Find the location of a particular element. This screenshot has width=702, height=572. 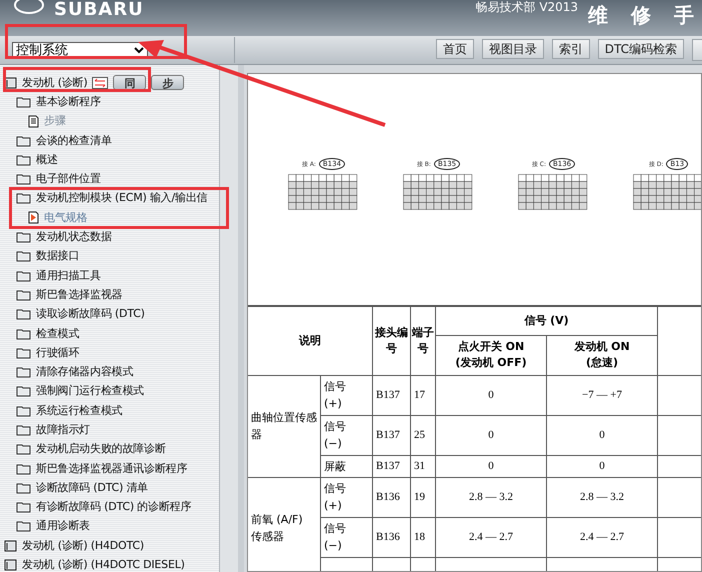

table-header: 端子号 is located at coordinates (423, 340).